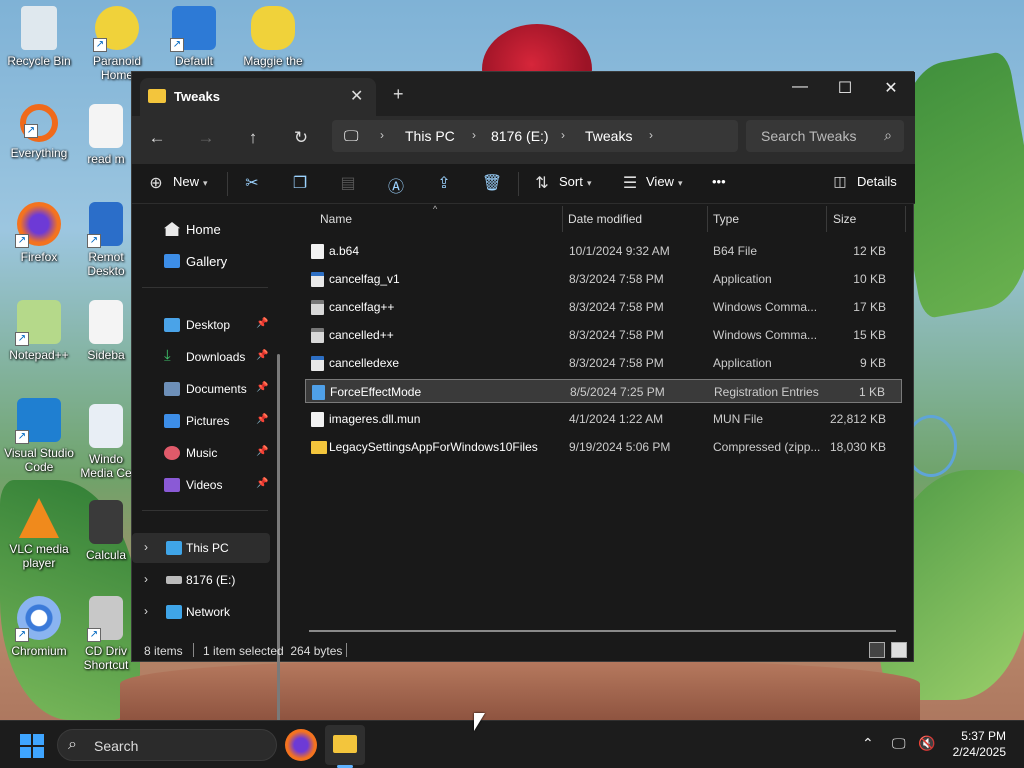 The image size is (1024, 768). I want to click on nav-music: Music 📌, so click(201, 453).